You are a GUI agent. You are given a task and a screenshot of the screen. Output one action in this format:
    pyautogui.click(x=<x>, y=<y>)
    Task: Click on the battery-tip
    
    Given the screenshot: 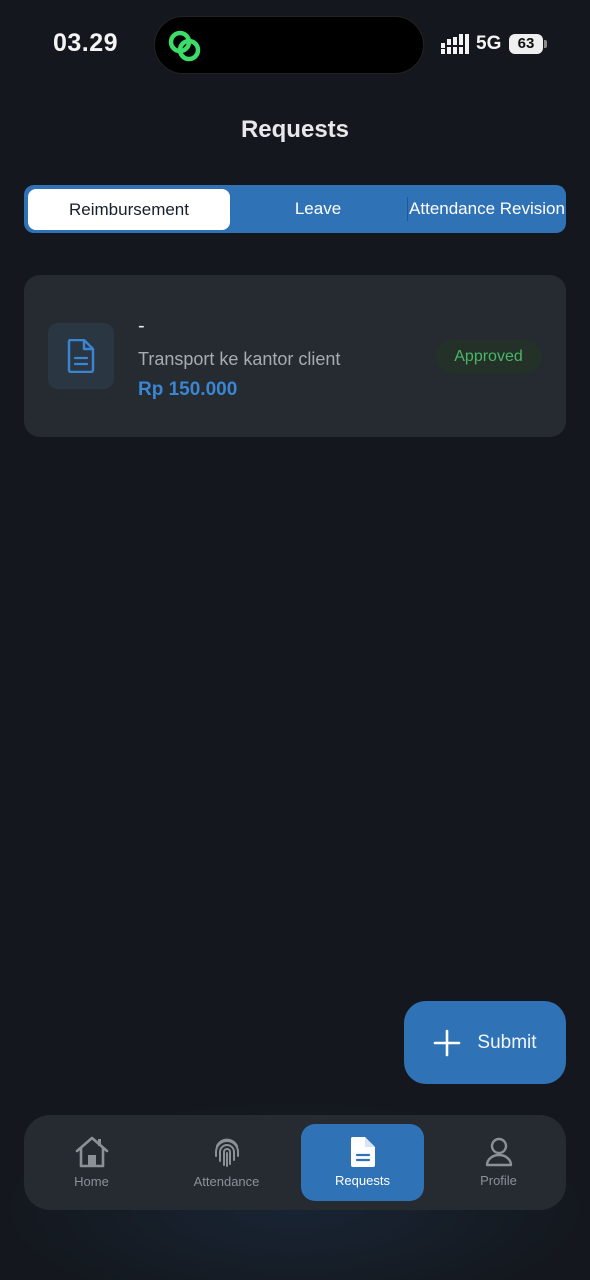 What is the action you would take?
    pyautogui.click(x=545, y=44)
    